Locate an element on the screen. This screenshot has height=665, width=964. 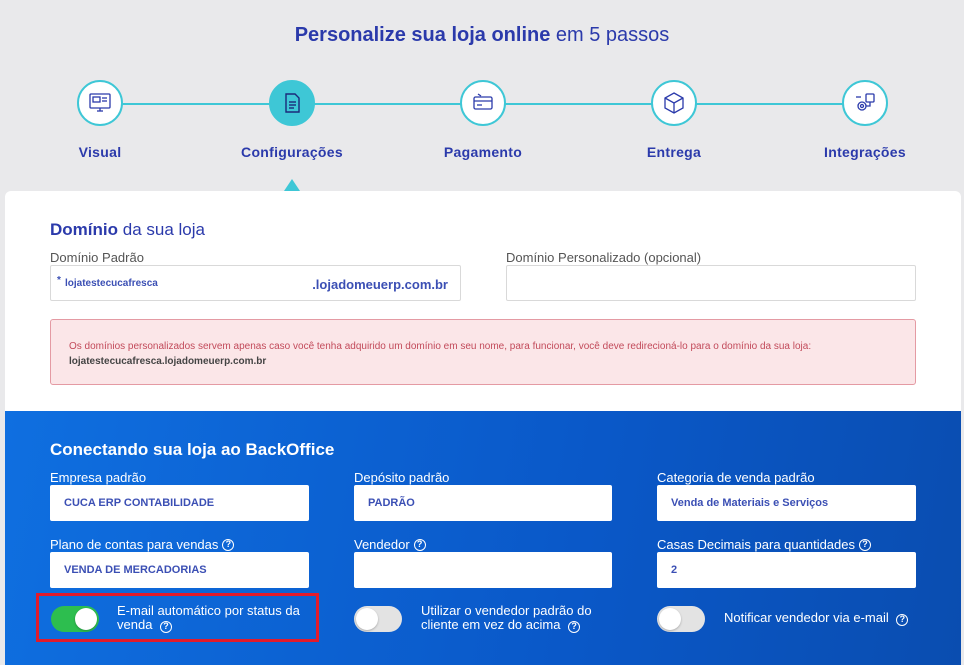
step-visual: Visual is located at coordinates (100, 120).